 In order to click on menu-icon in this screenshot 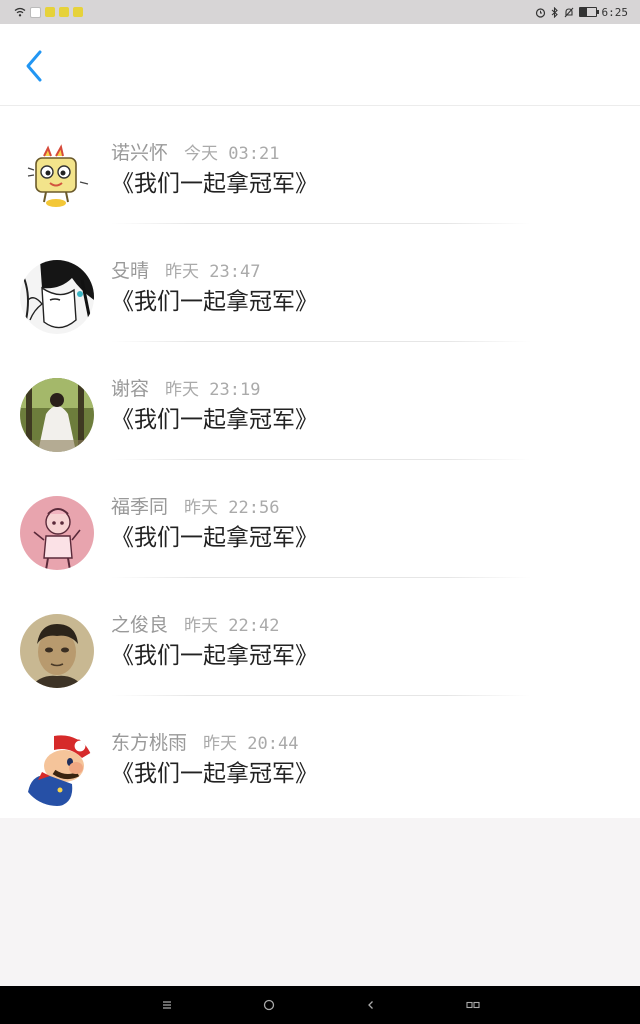, I will do `click(167, 1005)`.